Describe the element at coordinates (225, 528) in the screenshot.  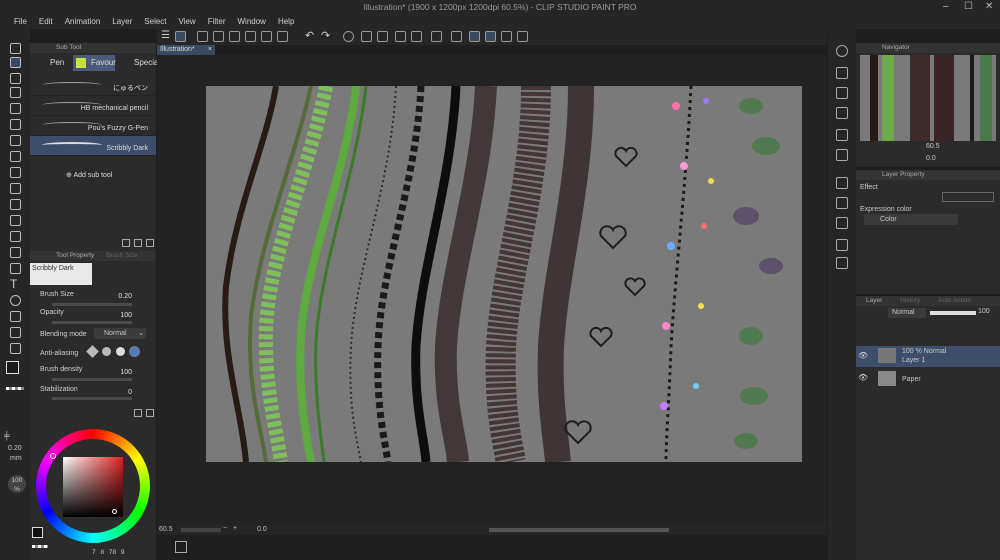
I see `zoom-minus-icon: −` at that location.